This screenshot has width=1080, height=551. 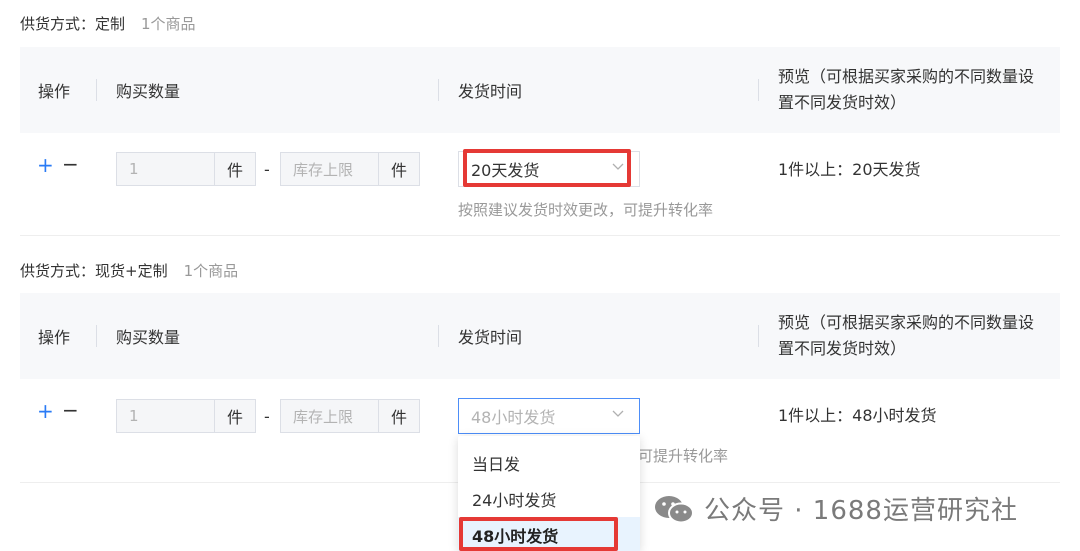 I want to click on wechat-icon, so click(x=674, y=509).